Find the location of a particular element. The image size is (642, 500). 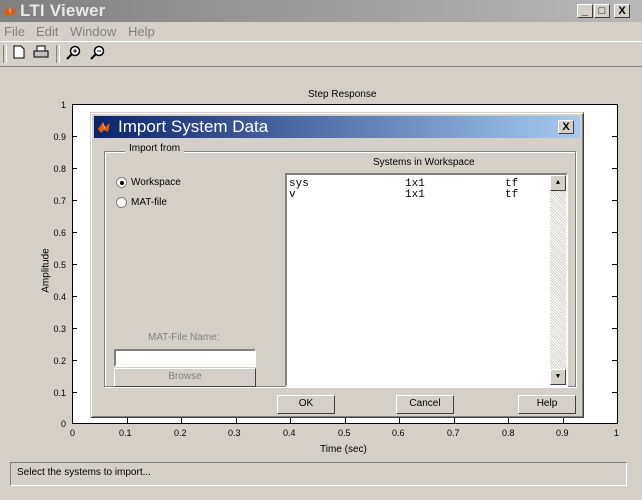

zoom-in-icon is located at coordinates (73, 54).